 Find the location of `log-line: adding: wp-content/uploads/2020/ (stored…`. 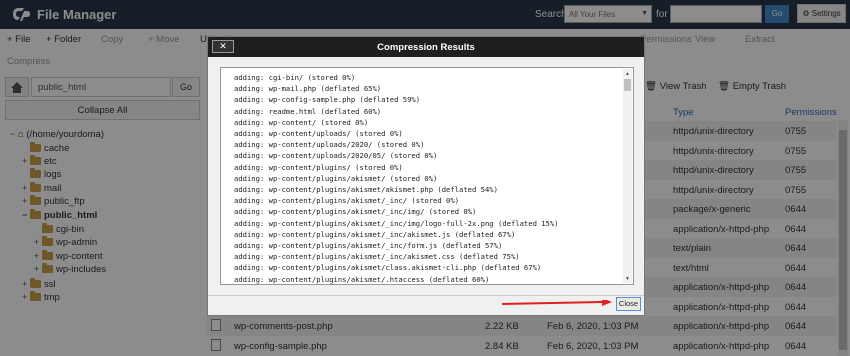

log-line: adding: wp-content/uploads/2020/ (stored… is located at coordinates (329, 145).